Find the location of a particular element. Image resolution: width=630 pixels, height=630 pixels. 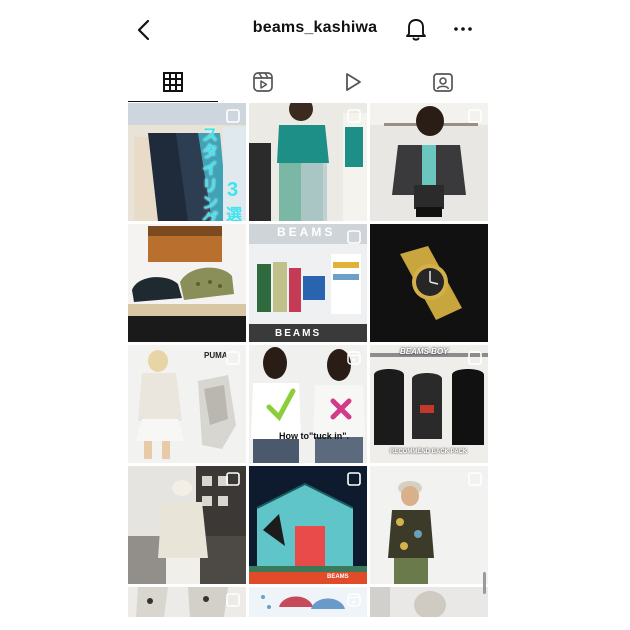

tab-videos is located at coordinates (353, 82).